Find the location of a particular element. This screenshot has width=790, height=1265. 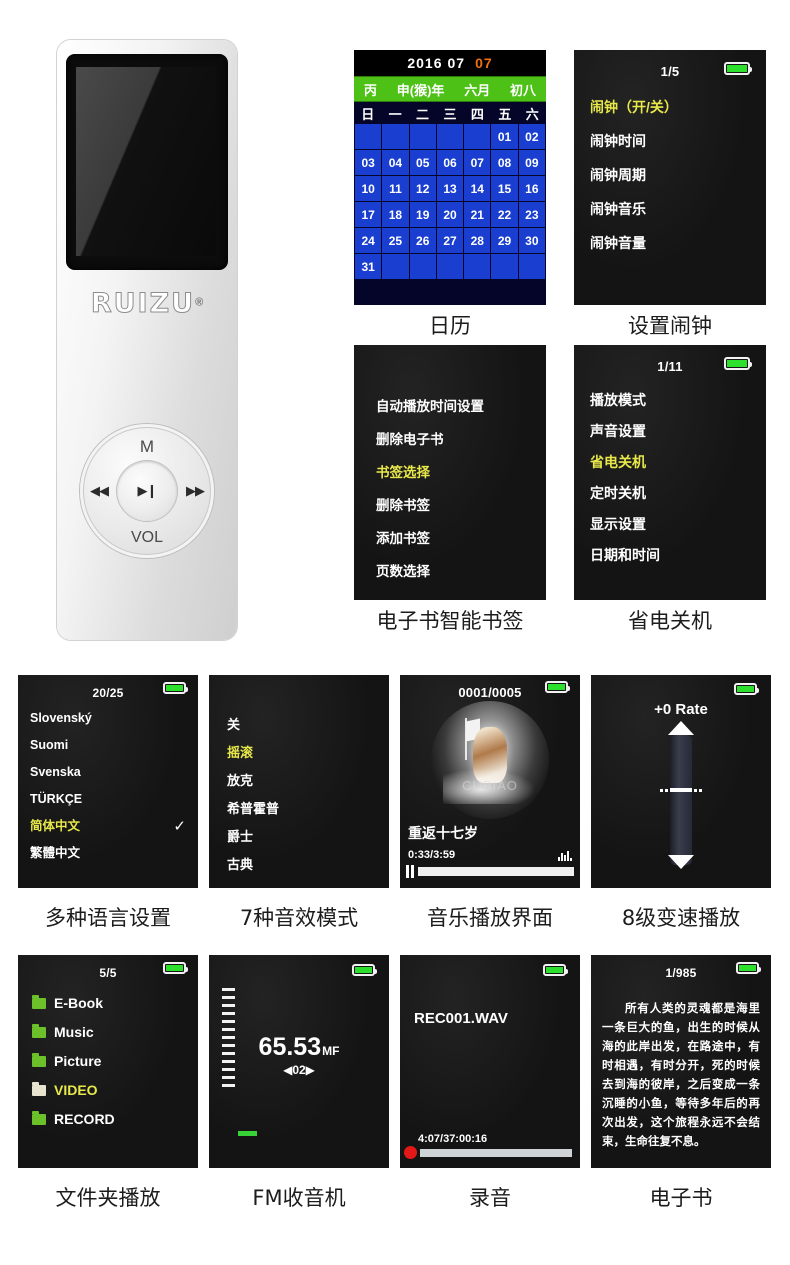

folder-list-item: RECORD is located at coordinates (115, 1119).